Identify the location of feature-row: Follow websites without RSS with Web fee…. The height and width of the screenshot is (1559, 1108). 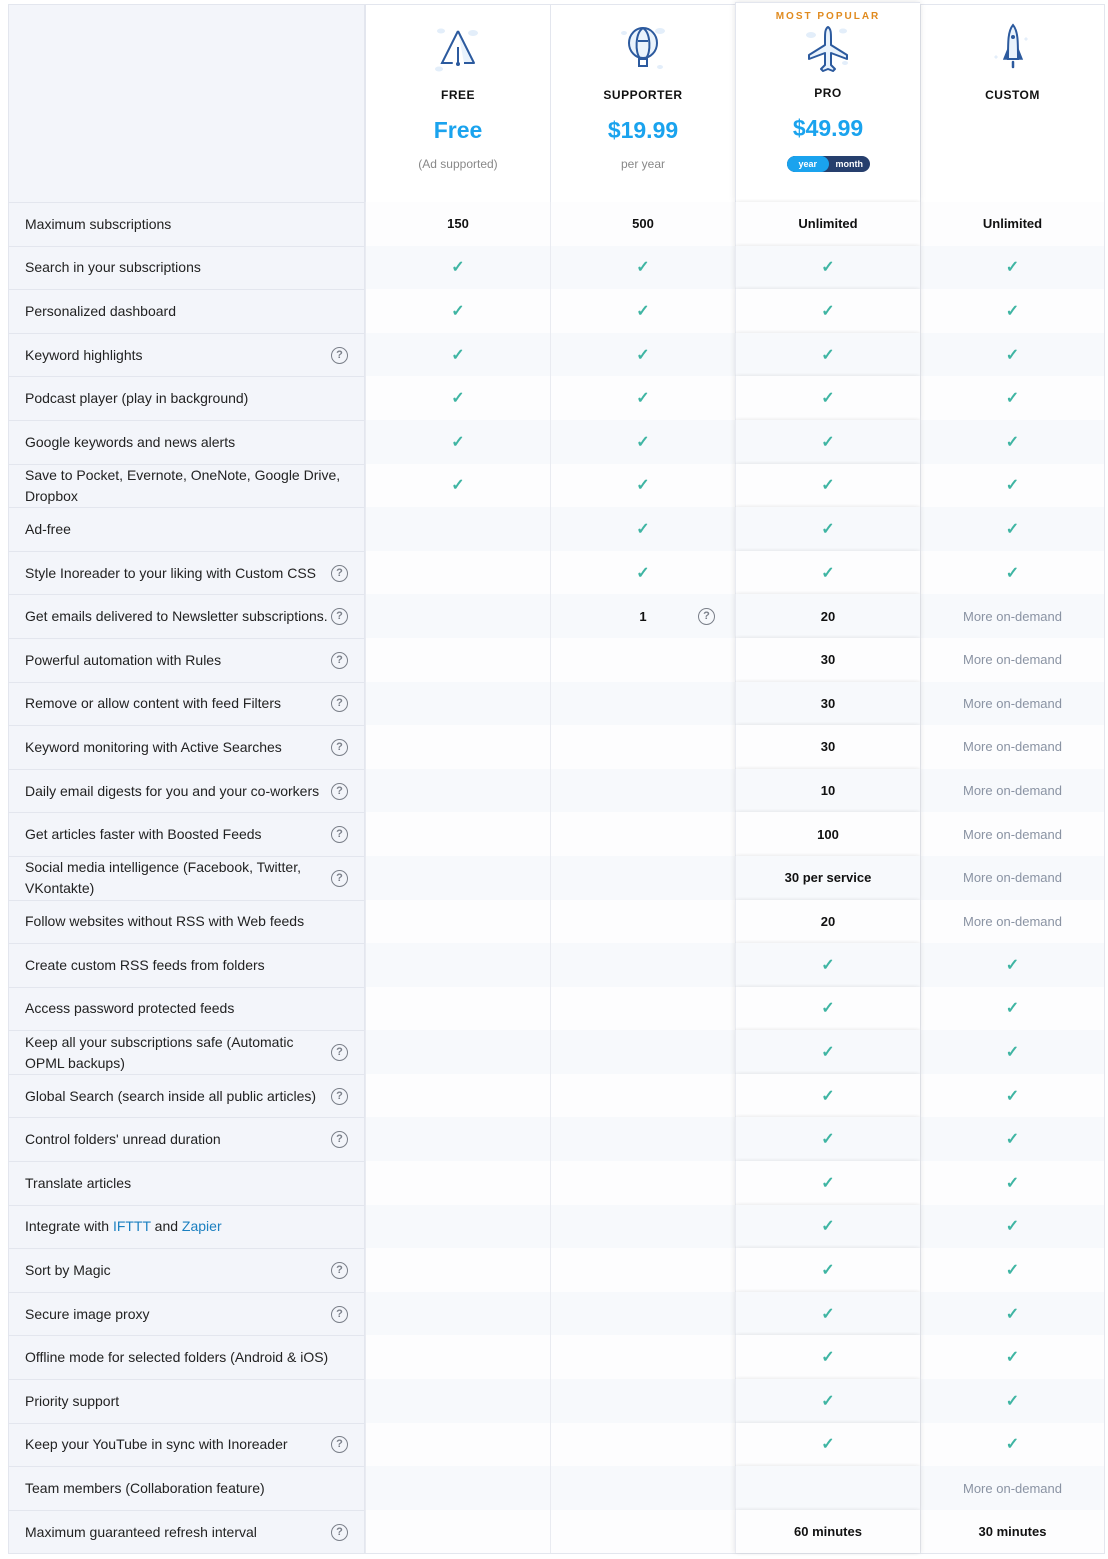
(556, 921).